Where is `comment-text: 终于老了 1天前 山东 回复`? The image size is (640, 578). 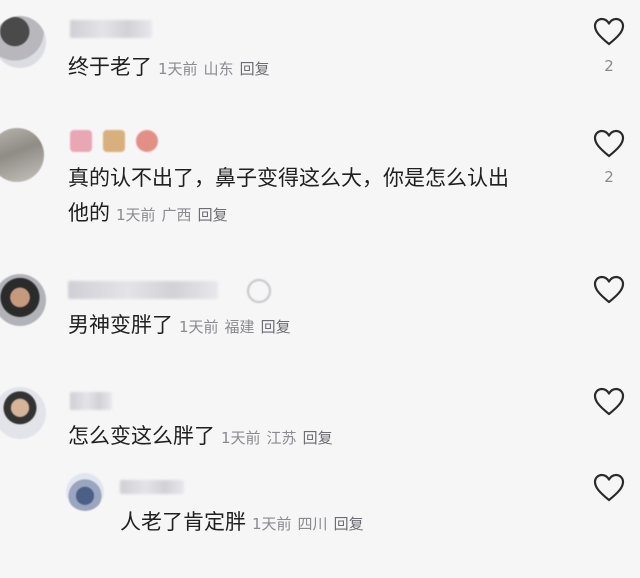 comment-text: 终于老了 1天前 山东 回复 is located at coordinates (172, 68).